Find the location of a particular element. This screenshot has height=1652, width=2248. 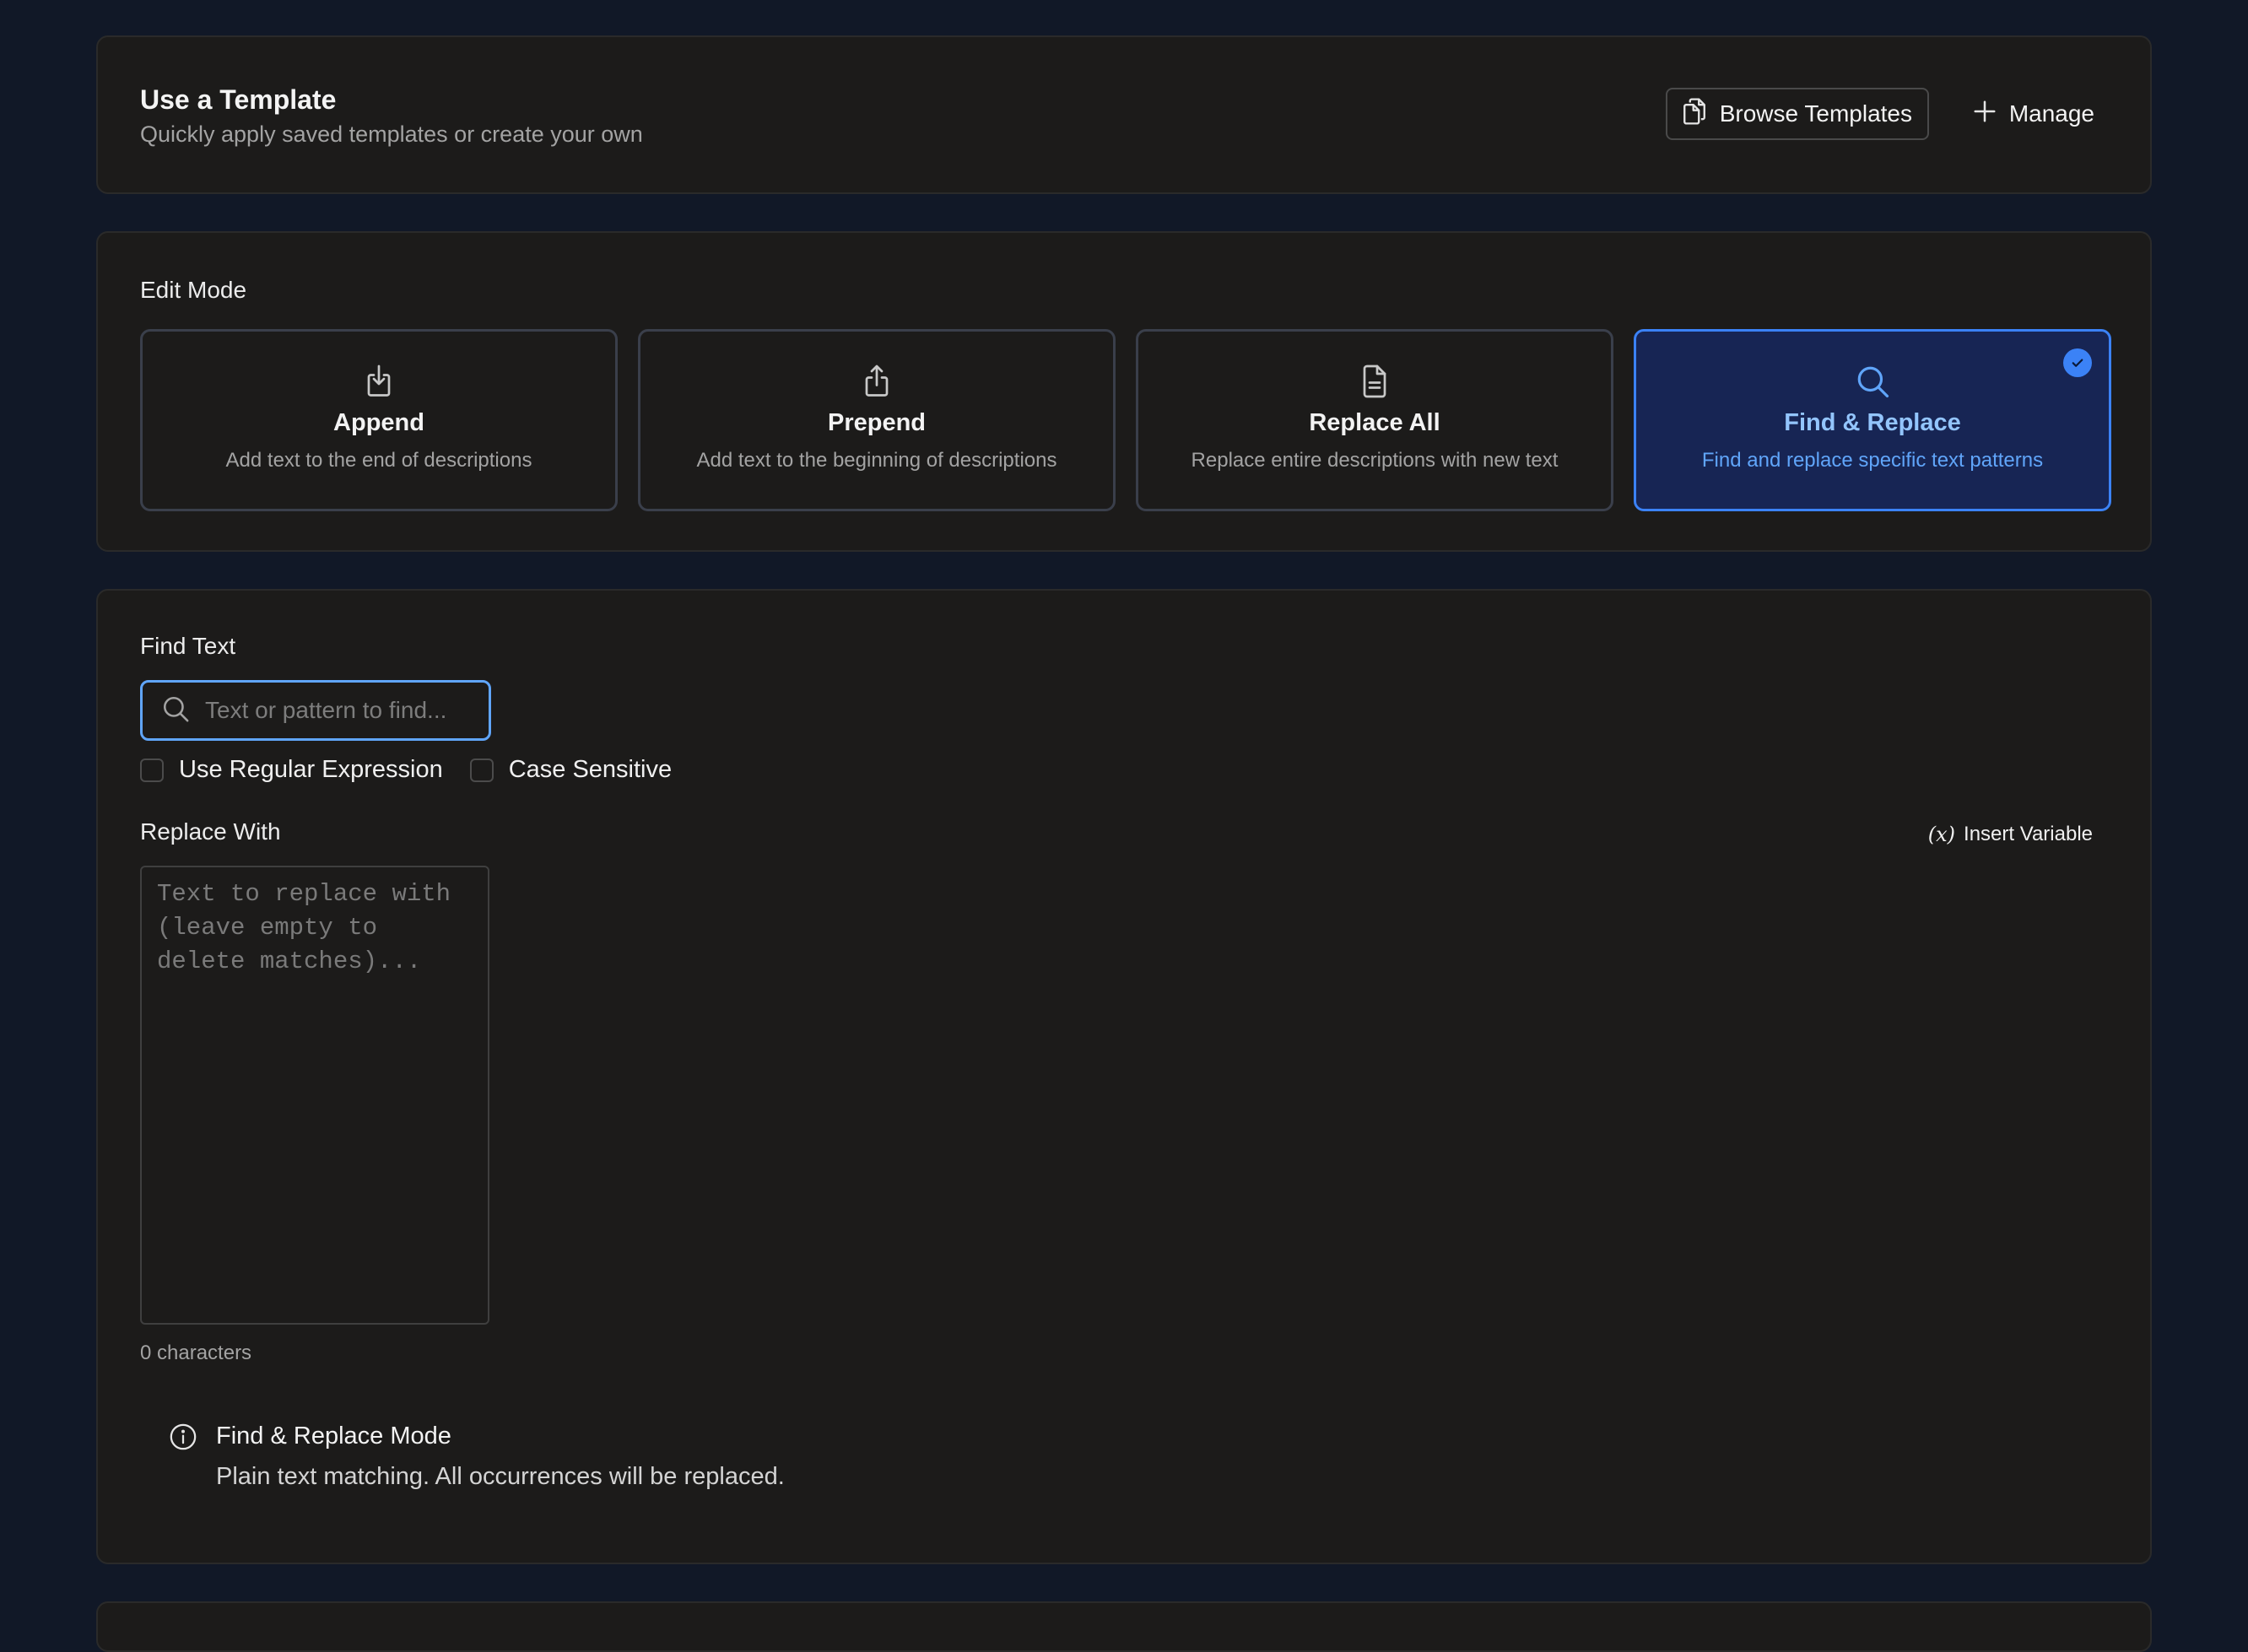

template-title: Use a Template is located at coordinates (238, 99).